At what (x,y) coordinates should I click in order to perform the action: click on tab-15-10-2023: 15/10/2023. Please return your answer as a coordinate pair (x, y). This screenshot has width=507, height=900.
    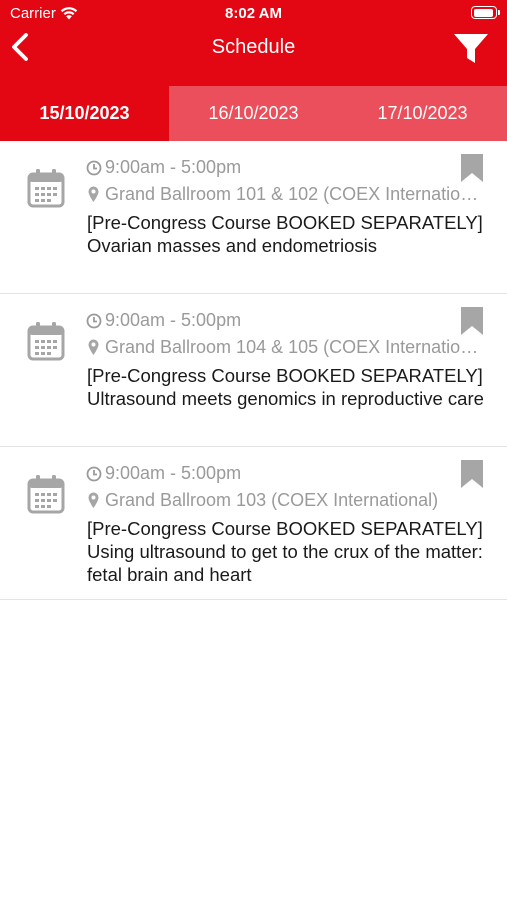
    Looking at the image, I should click on (84, 113).